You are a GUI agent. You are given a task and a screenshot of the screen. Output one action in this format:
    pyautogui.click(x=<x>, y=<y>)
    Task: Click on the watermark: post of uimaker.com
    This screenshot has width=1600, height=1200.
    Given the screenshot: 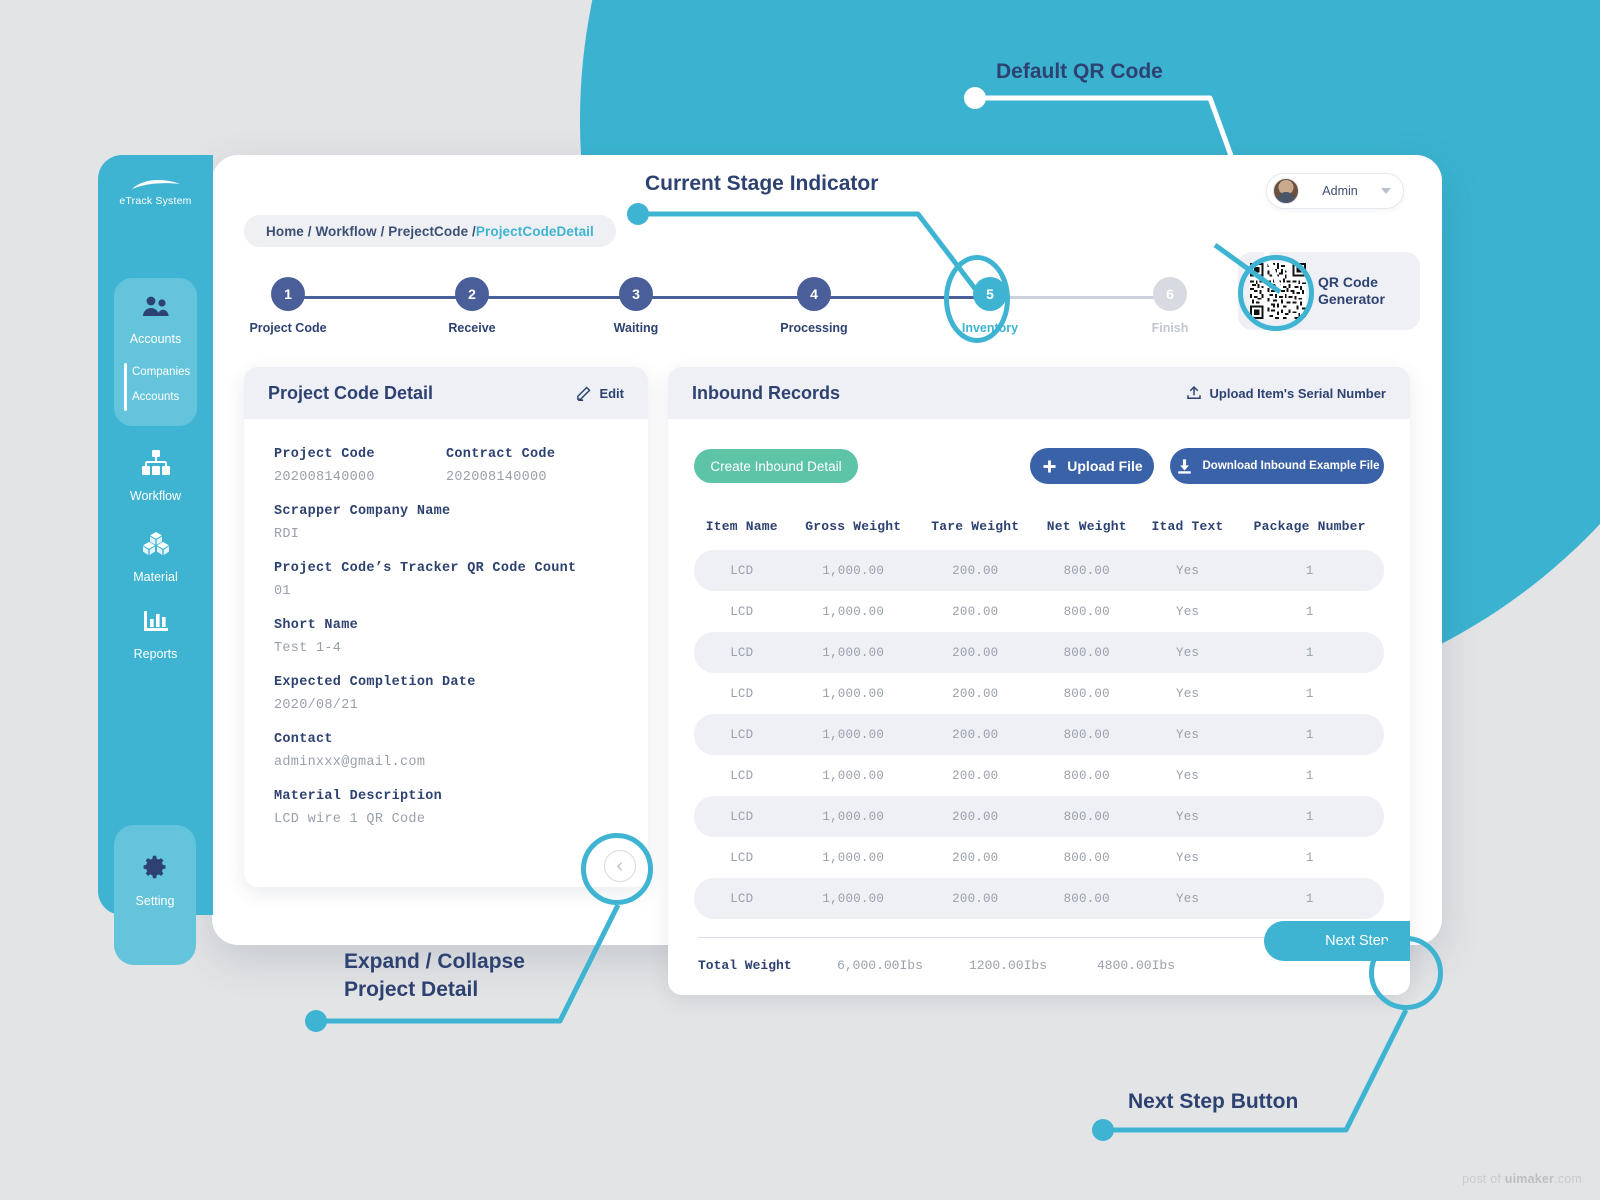 What is the action you would take?
    pyautogui.click(x=1522, y=1179)
    